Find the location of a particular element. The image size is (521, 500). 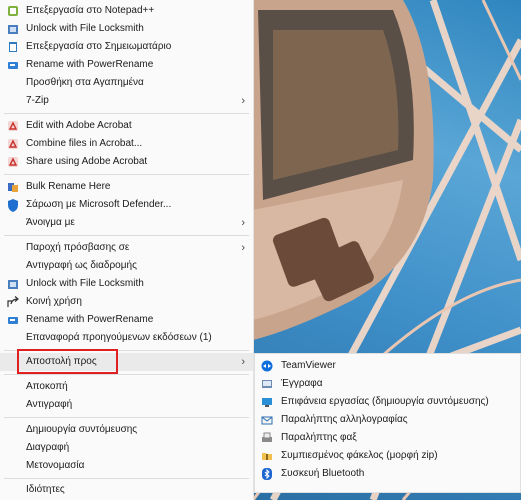

menu-item-cut: Αποκοπή is located at coordinates (126, 387).